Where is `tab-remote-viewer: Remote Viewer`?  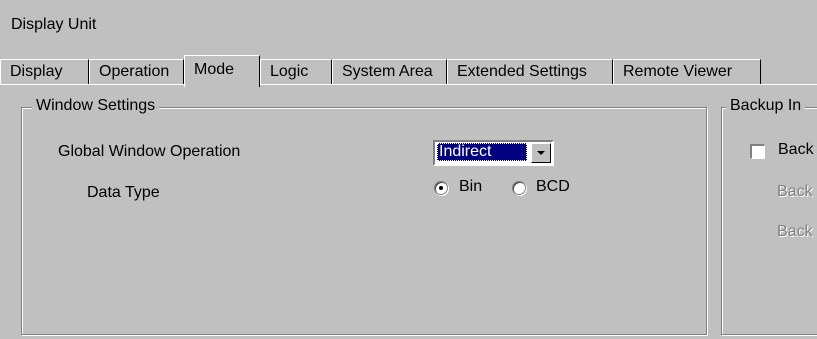 tab-remote-viewer: Remote Viewer is located at coordinates (687, 72).